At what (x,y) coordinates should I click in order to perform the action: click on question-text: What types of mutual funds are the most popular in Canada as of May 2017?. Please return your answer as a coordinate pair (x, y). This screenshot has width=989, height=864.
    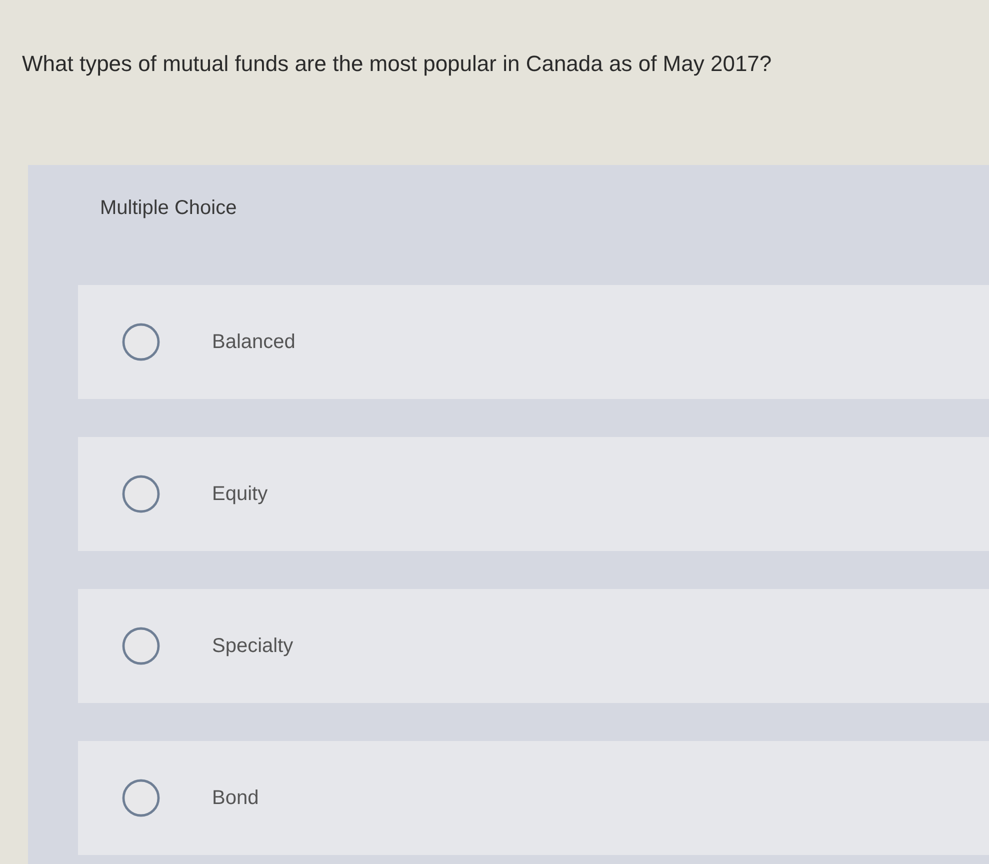
    Looking at the image, I should click on (397, 64).